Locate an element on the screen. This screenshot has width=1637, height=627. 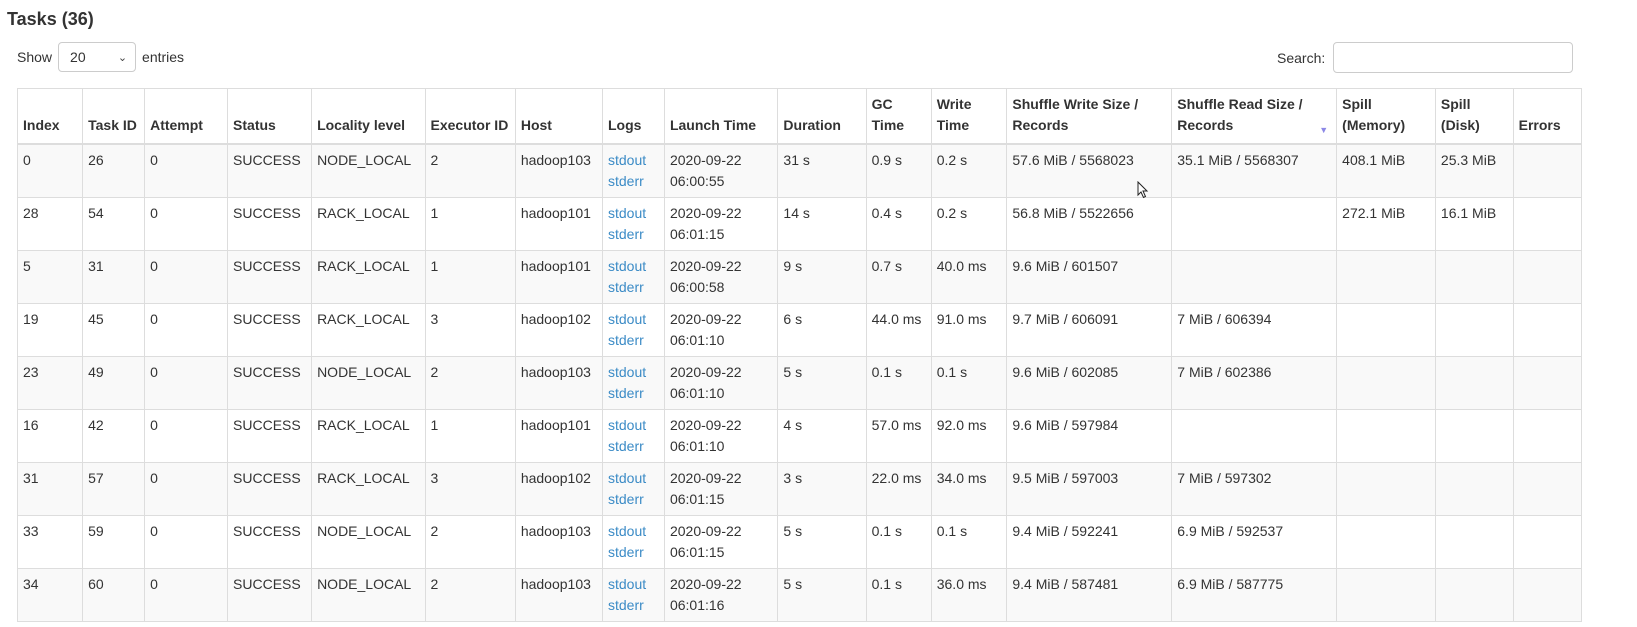
cell-shuffle-read: 7 MiB / 602386 is located at coordinates (1254, 383).